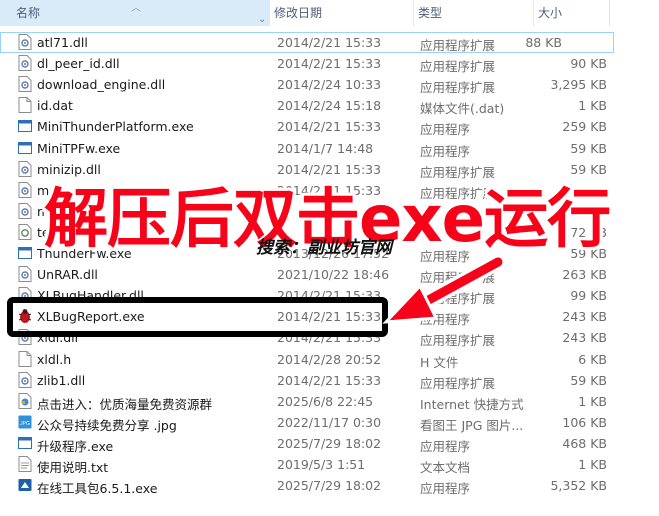  What do you see at coordinates (444, 289) in the screenshot?
I see `red-arrow-icon` at bounding box center [444, 289].